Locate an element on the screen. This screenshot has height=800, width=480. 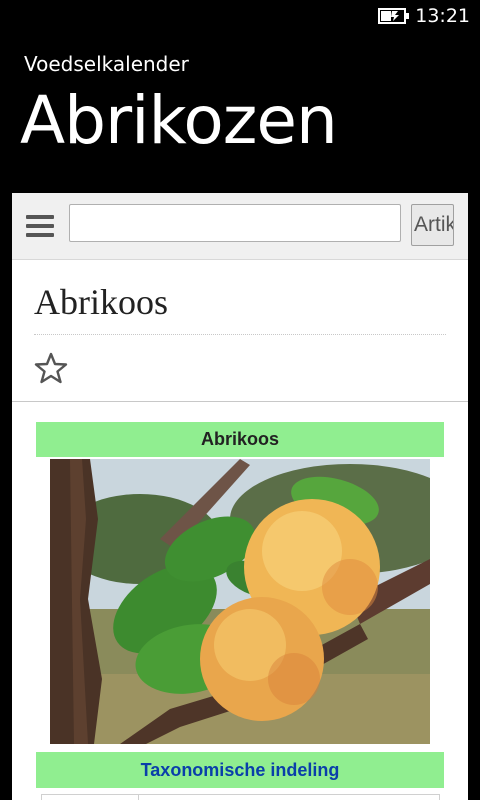
star-outline-icon is located at coordinates (51, 368).